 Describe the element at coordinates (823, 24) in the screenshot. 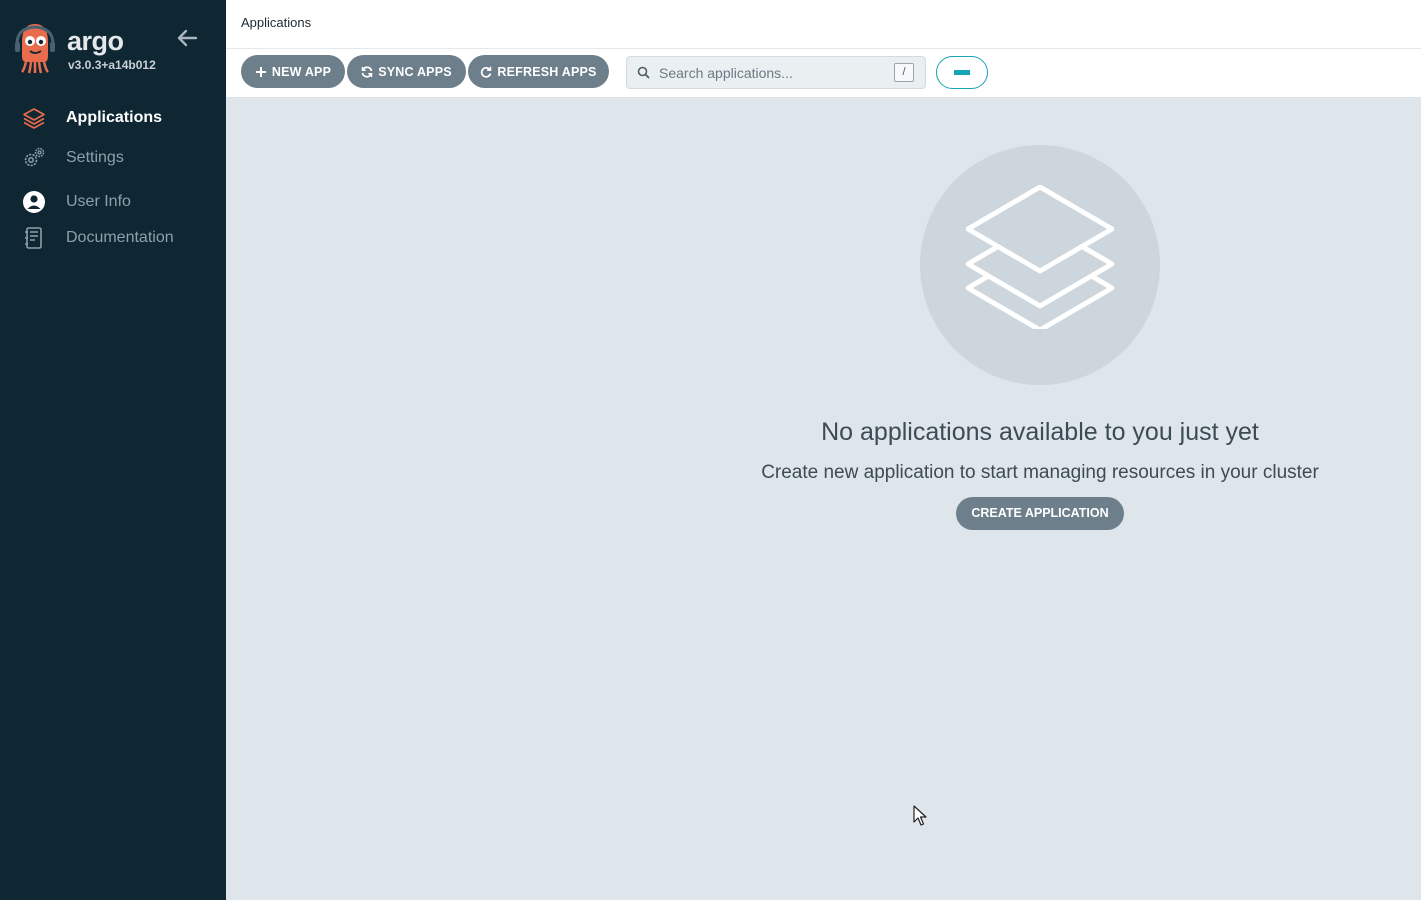

I see `top-header: Applications` at that location.